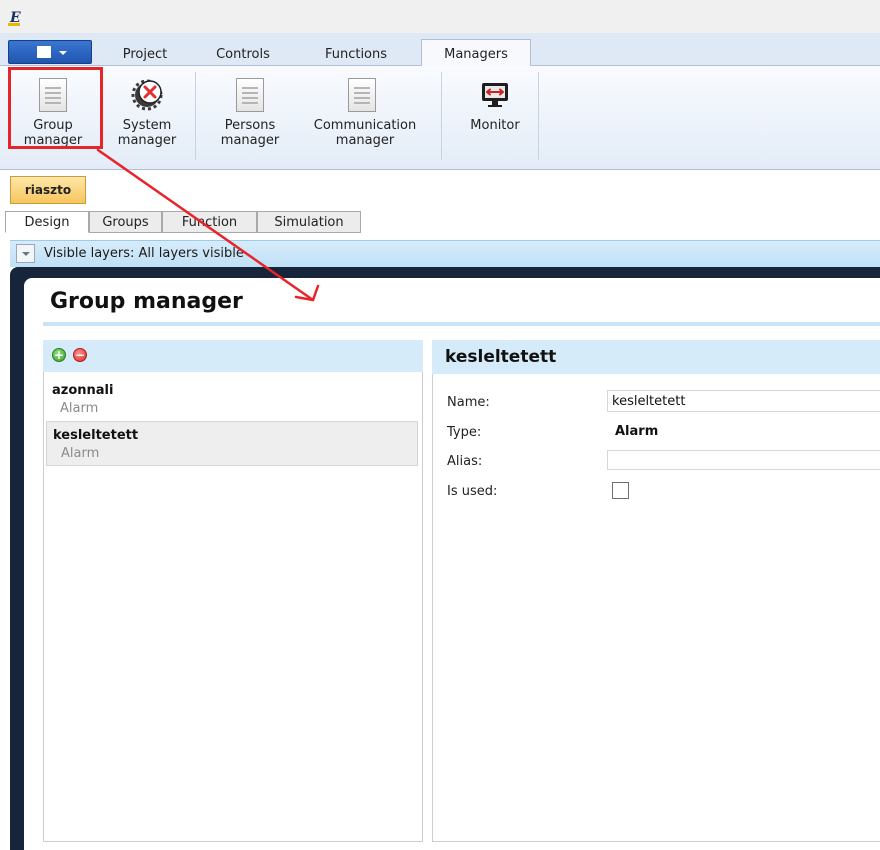  I want to click on highlight-annotation, so click(55, 108).